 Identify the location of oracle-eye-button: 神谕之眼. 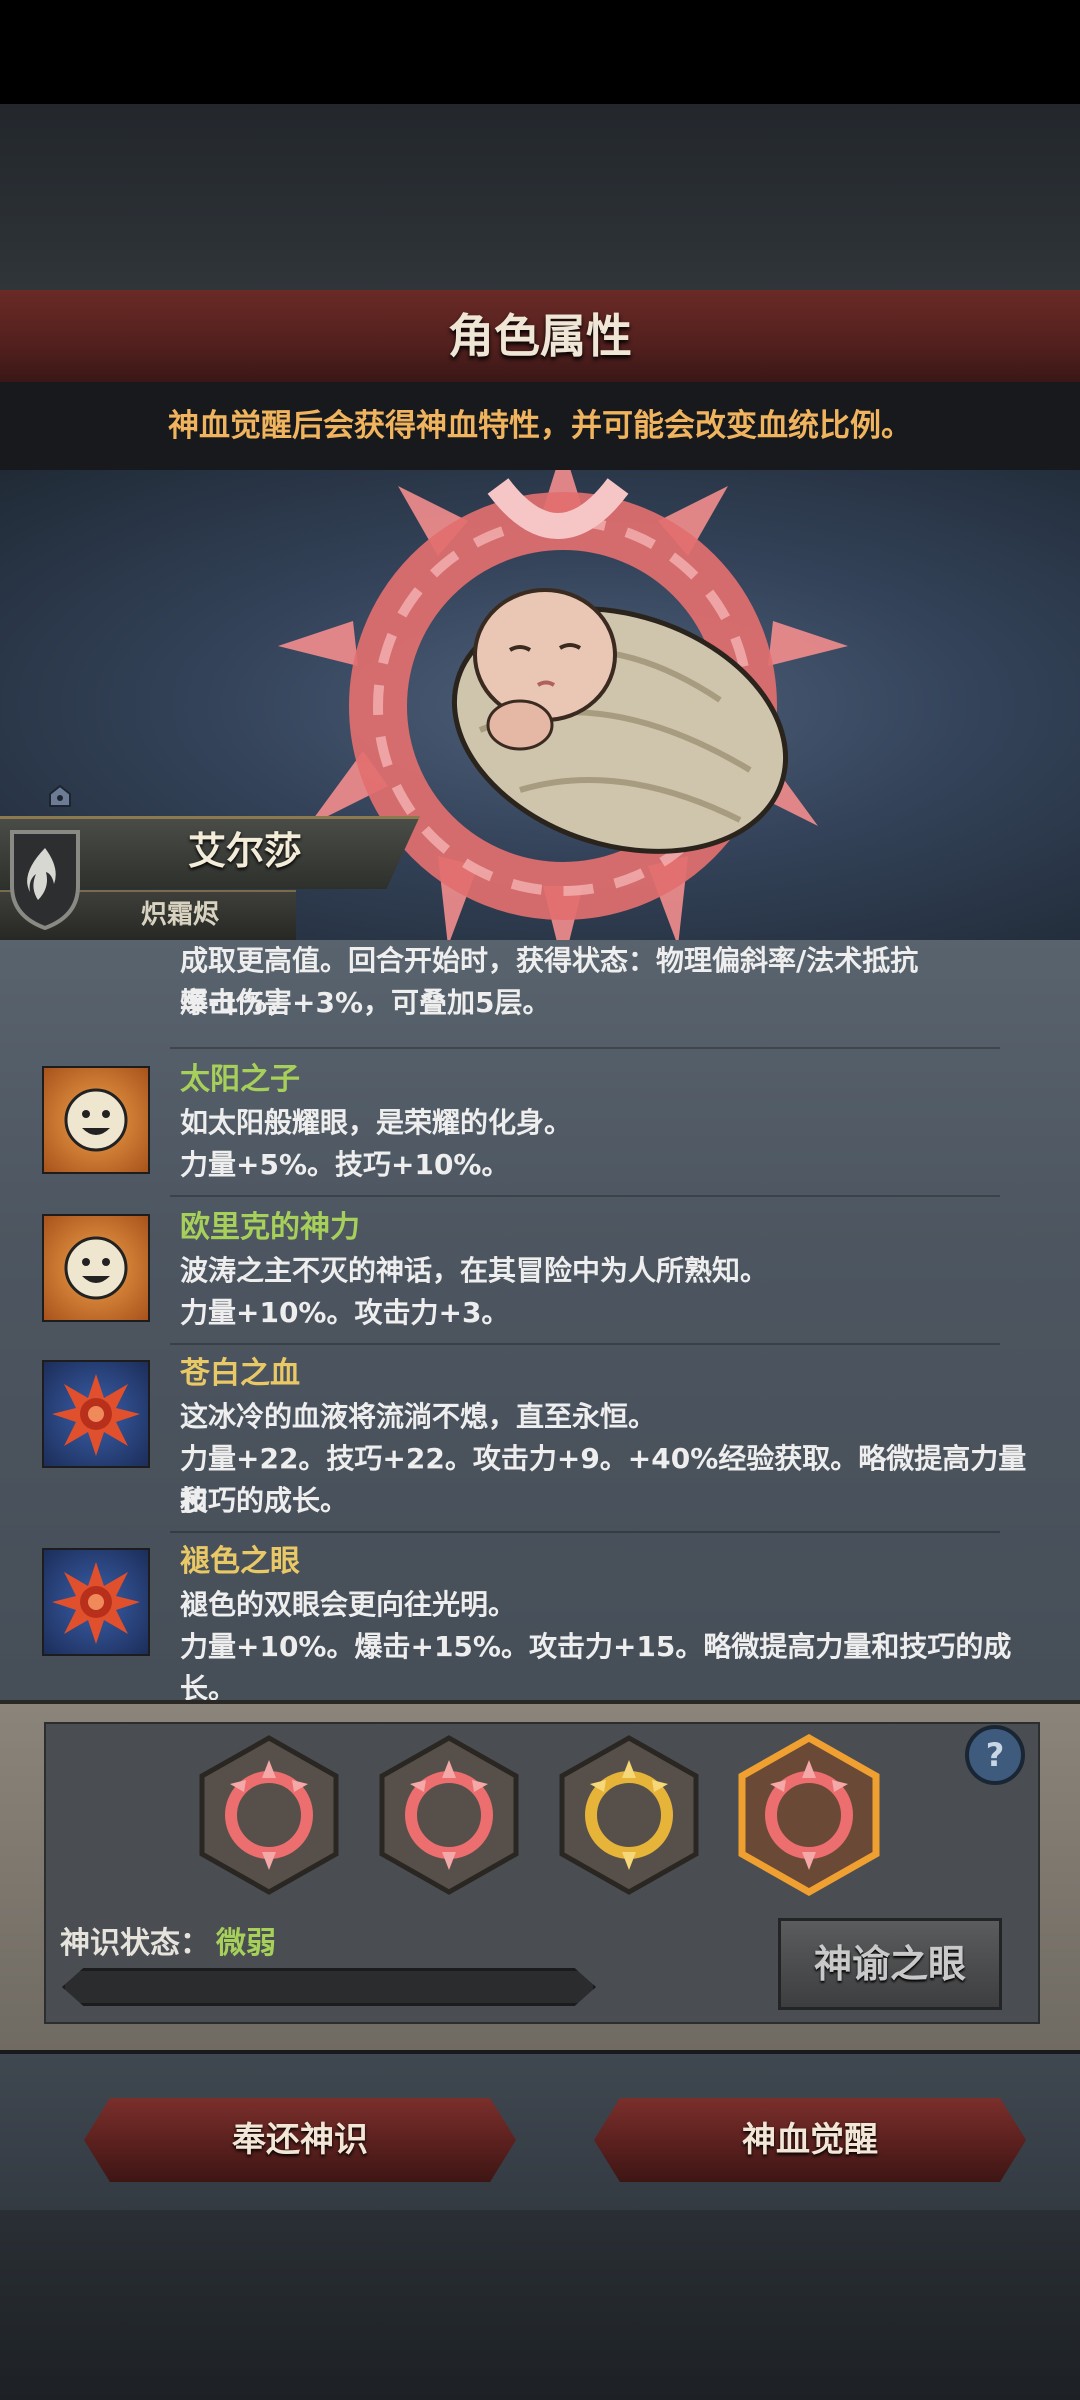
(890, 1964).